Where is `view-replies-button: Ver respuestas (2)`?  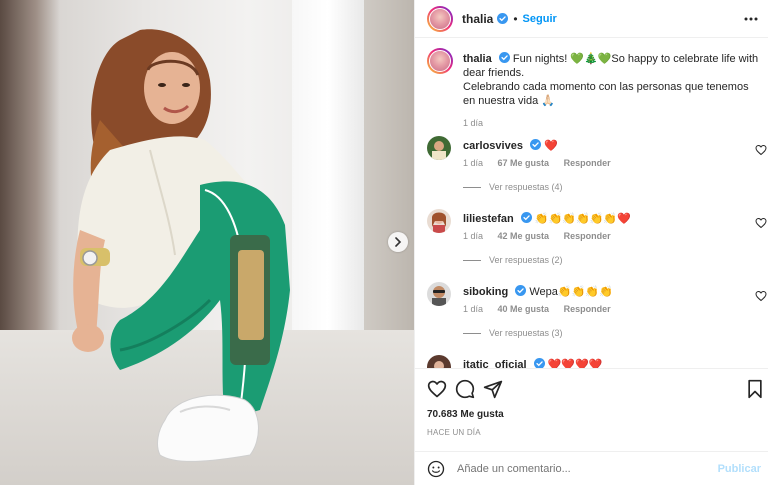 view-replies-button: Ver respuestas (2) is located at coordinates (513, 260).